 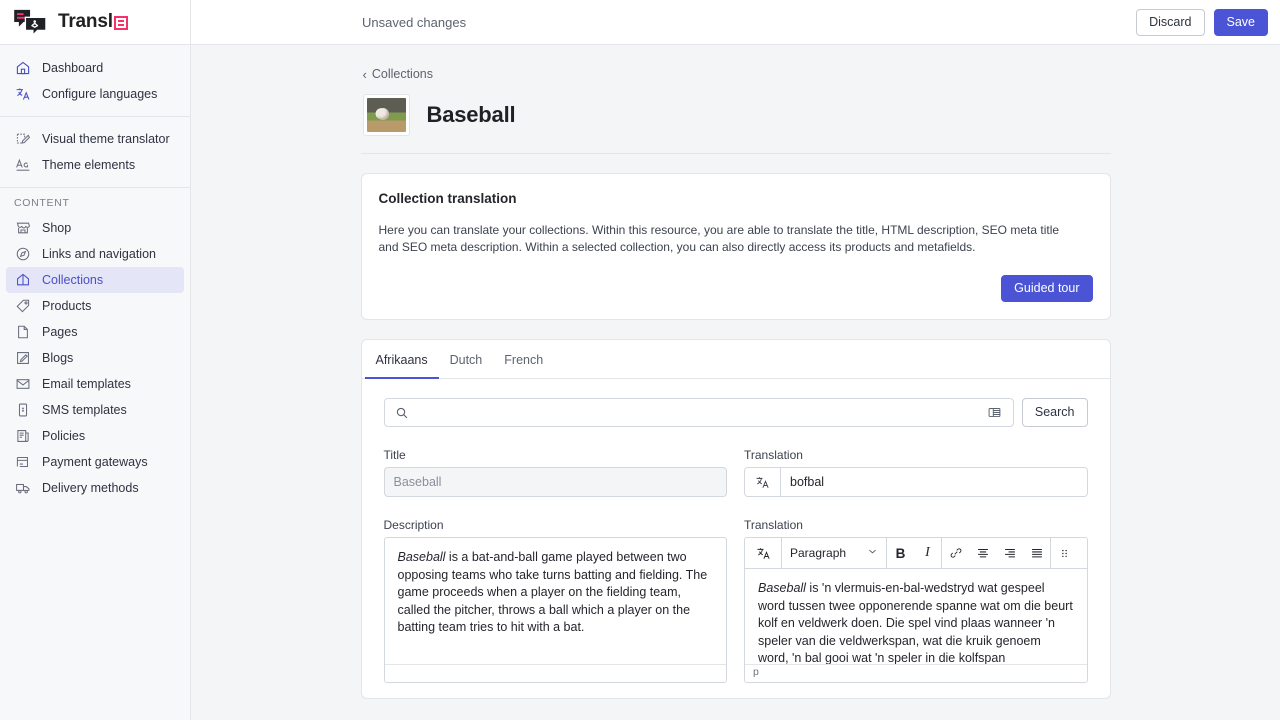 What do you see at coordinates (735, 472) in the screenshot?
I see `title-field-row: Title Translation` at bounding box center [735, 472].